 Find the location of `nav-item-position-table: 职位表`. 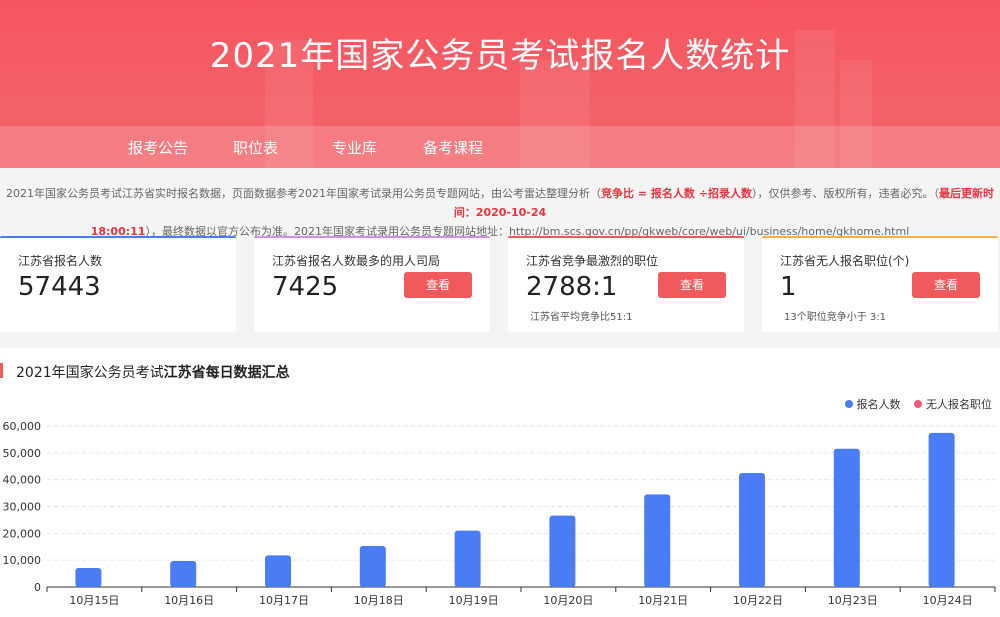

nav-item-position-table: 职位表 is located at coordinates (255, 147).